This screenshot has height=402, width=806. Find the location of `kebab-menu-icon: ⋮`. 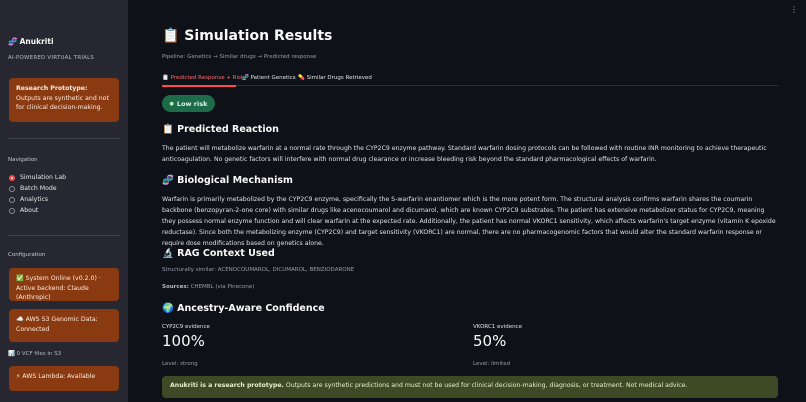

kebab-menu-icon: ⋮ is located at coordinates (794, 9).